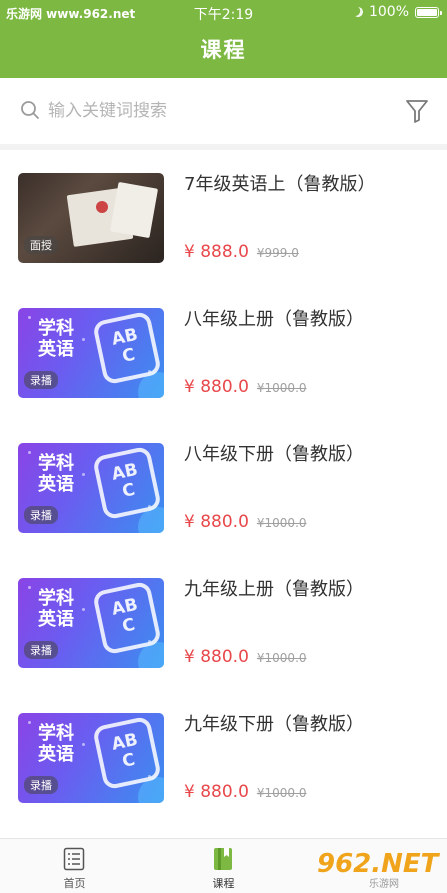  Describe the element at coordinates (41, 245) in the screenshot. I see `course-type-badge: 面授` at that location.